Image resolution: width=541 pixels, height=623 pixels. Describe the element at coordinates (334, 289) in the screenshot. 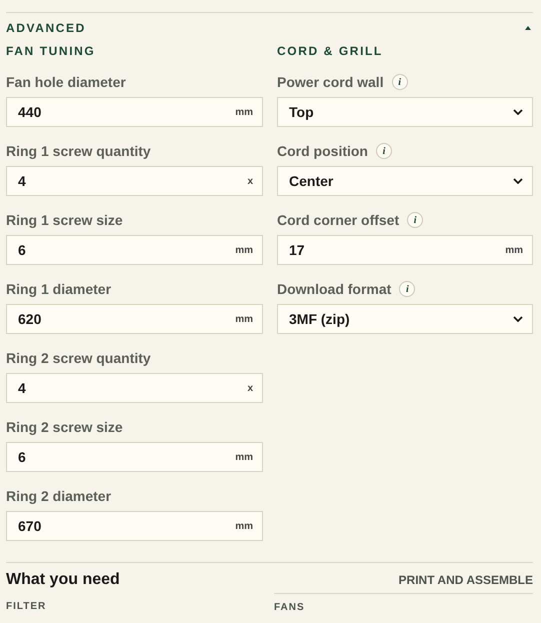

I see `field-label: Download format` at that location.